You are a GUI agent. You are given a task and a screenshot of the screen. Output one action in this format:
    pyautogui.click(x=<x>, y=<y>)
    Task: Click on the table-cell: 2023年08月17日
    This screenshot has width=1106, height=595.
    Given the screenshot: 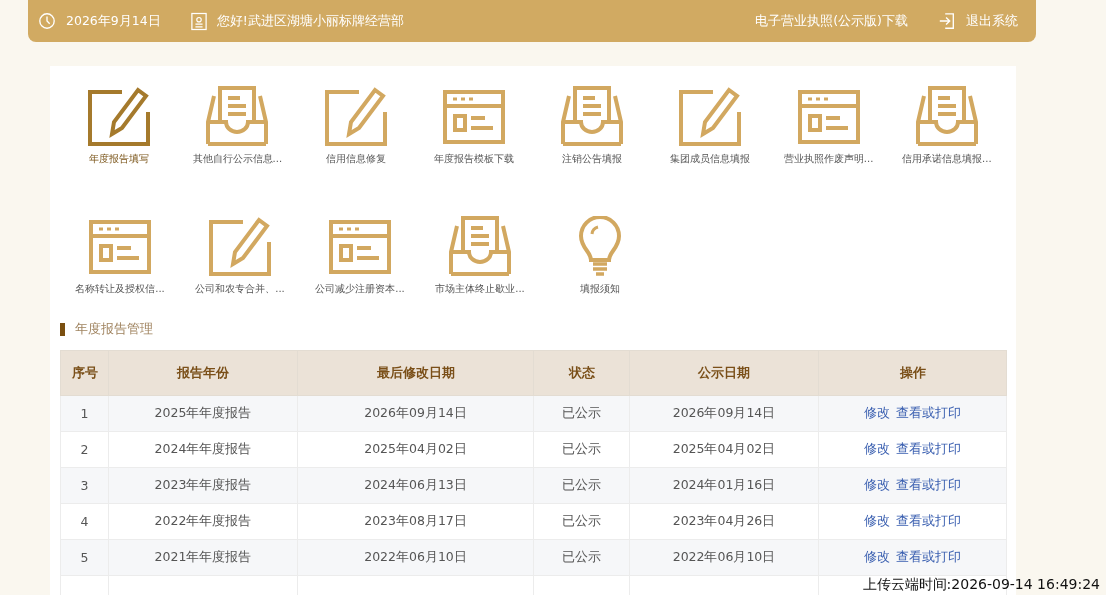 What is the action you would take?
    pyautogui.click(x=415, y=521)
    